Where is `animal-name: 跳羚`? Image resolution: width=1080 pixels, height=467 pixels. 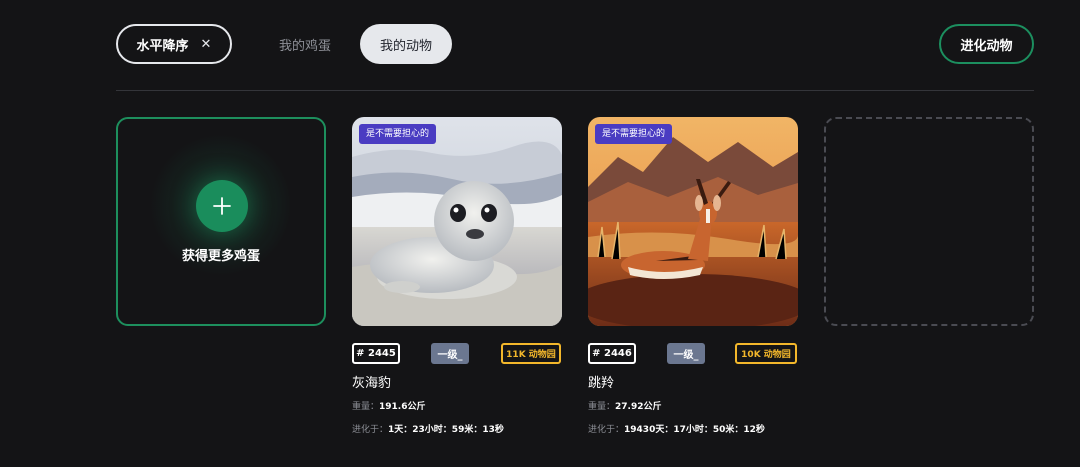 animal-name: 跳羚 is located at coordinates (601, 383).